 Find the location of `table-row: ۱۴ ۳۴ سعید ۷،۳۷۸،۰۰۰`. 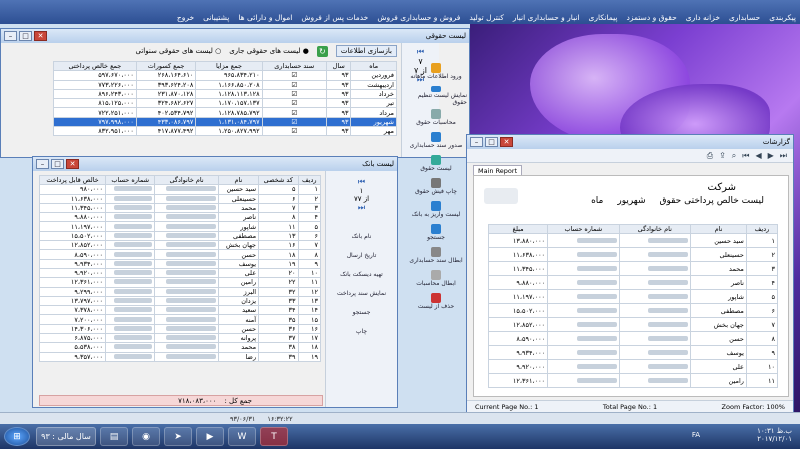

table-row: ۱۴ ۳۴ سعید ۷،۳۷۸،۰۰۰ is located at coordinates (179, 310).